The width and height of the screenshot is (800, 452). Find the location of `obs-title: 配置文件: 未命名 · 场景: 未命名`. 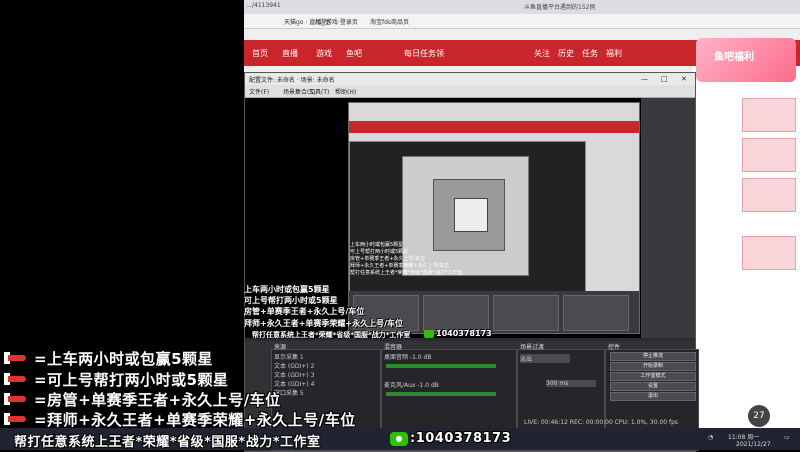

obs-title: 配置文件: 未命名 · 场景: 未命名 is located at coordinates (292, 80).